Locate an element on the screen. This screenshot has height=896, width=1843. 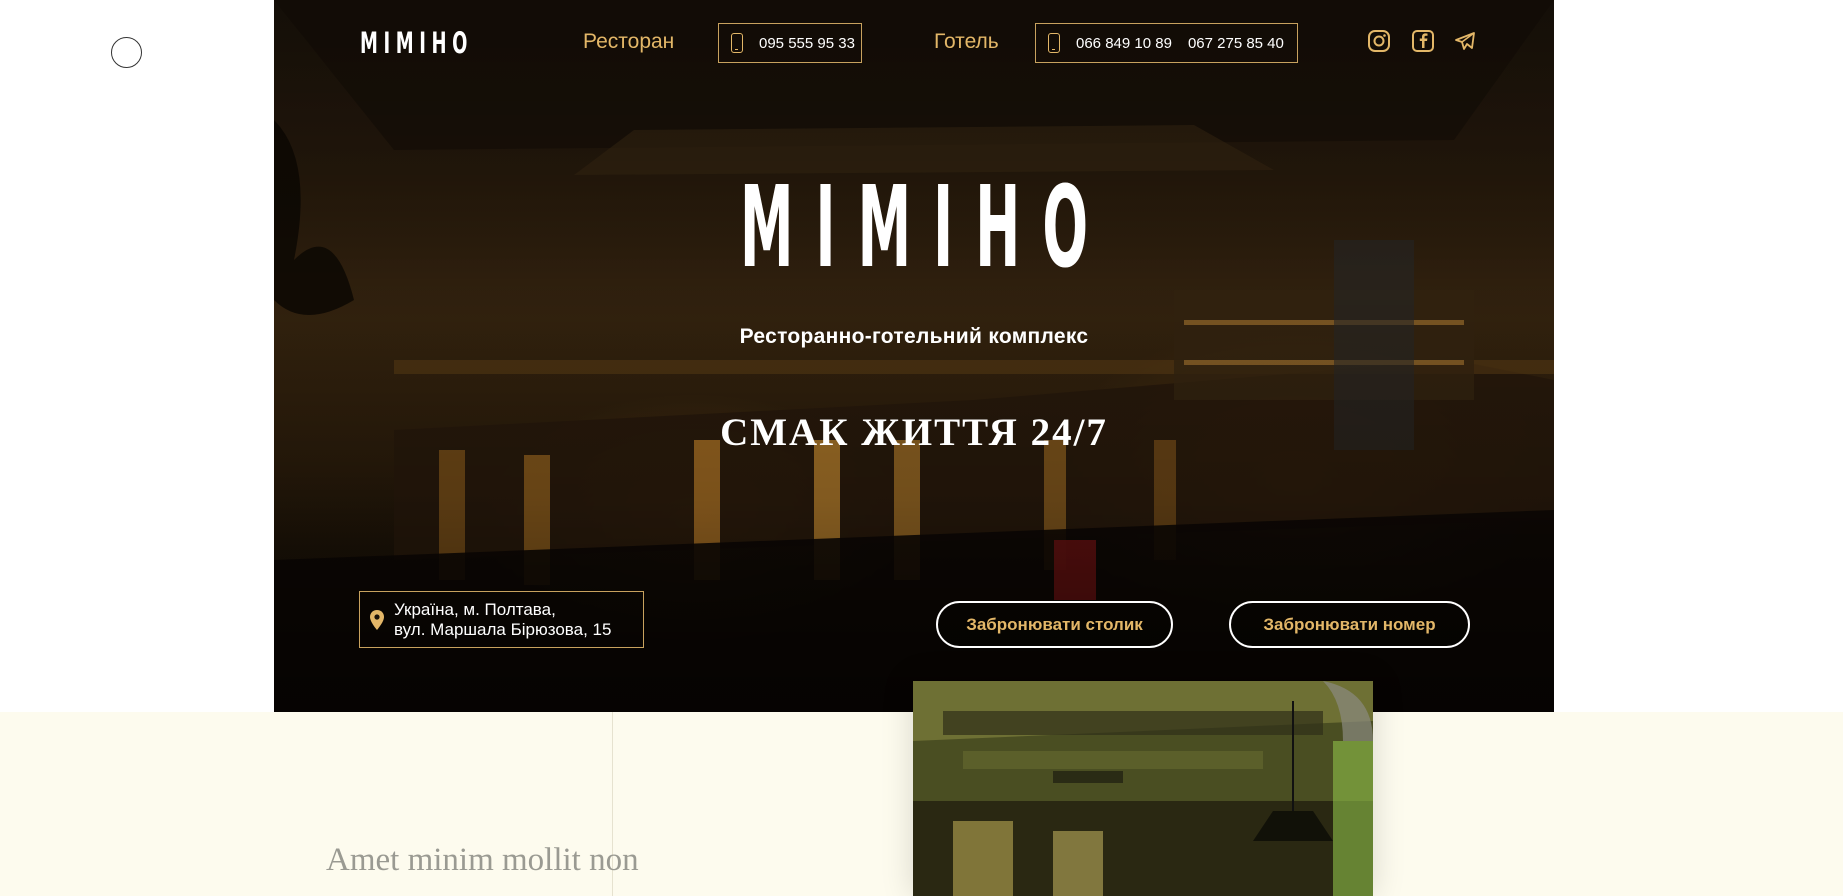
restaurant-phone-box: 095 555 95 33 is located at coordinates (790, 43).